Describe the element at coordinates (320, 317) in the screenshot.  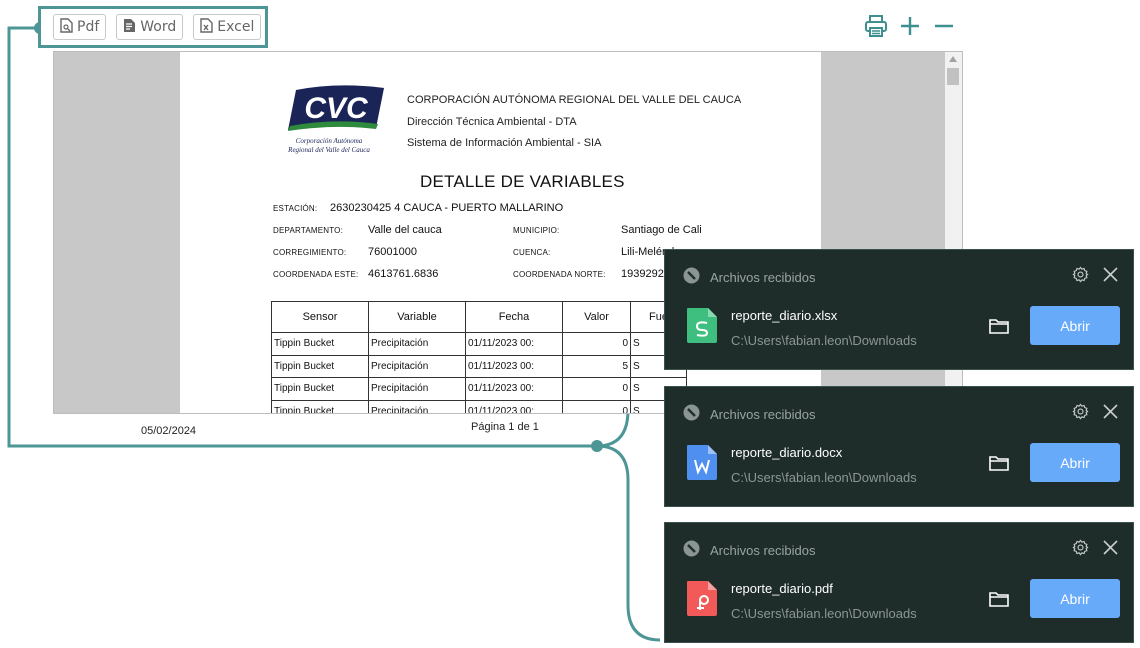
I see `column-header: Sensor` at that location.